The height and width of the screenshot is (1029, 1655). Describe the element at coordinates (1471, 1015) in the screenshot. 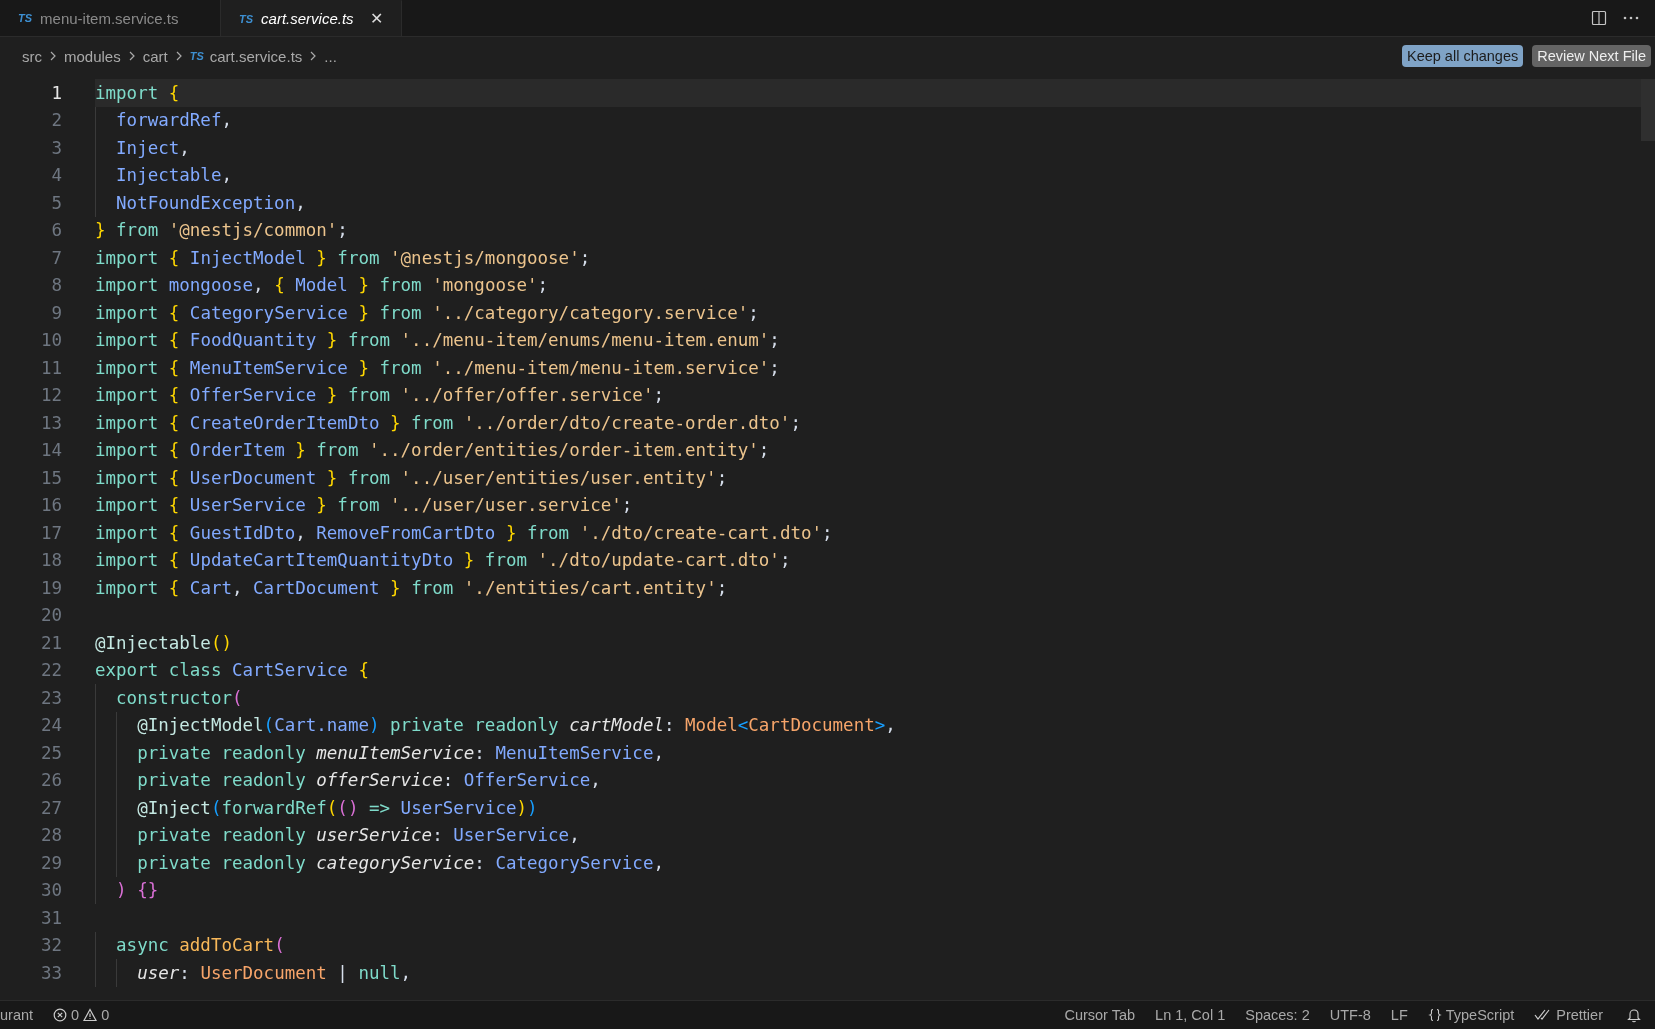

I see `language-status: TypeScript` at that location.